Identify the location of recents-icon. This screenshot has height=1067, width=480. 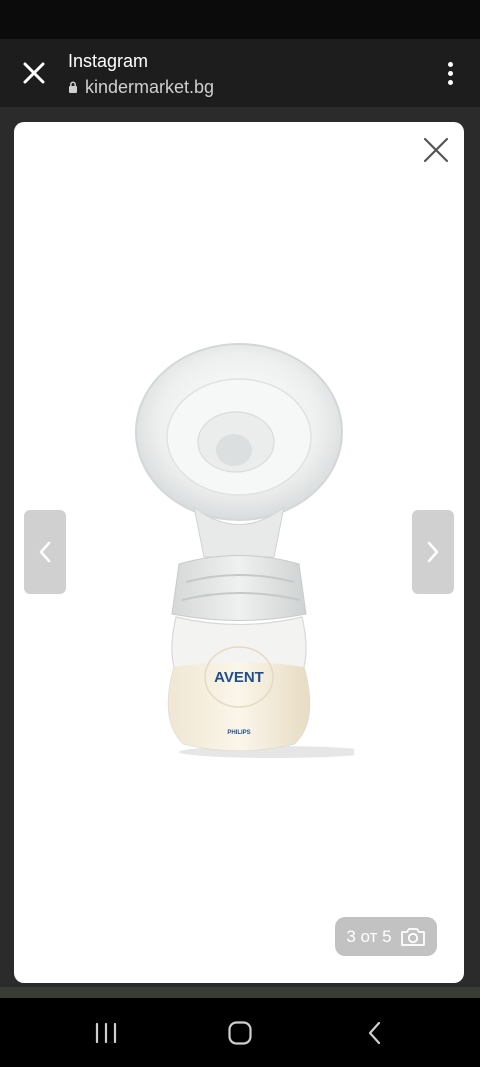
(106, 1033).